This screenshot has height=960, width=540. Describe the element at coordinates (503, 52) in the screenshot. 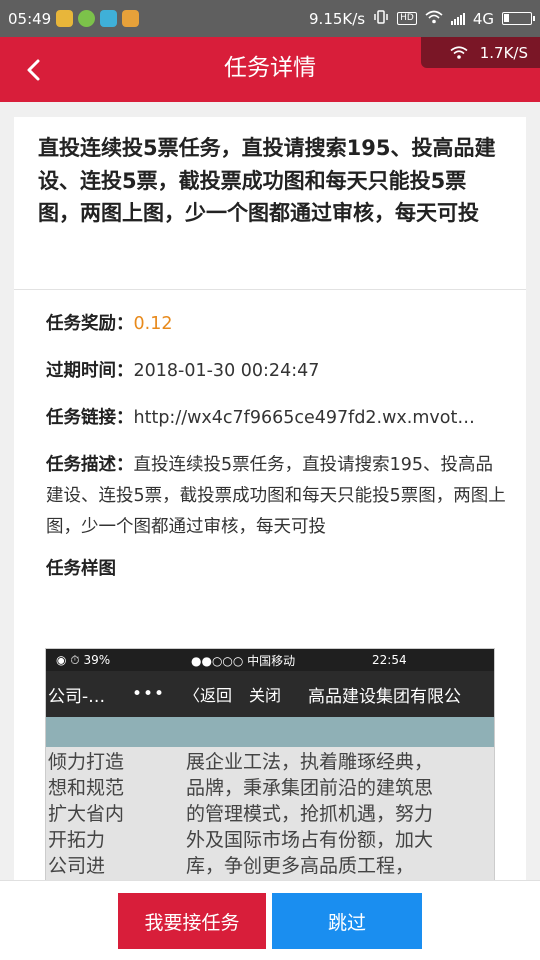

I see `overlay-speed-value: 1.7K/S` at that location.